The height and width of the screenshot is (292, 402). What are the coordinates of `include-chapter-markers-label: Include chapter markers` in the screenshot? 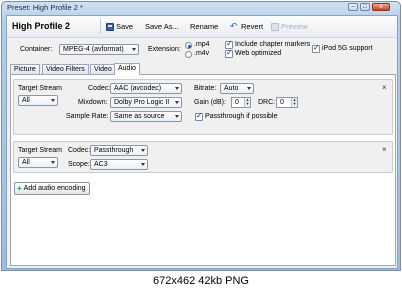 It's located at (273, 44).